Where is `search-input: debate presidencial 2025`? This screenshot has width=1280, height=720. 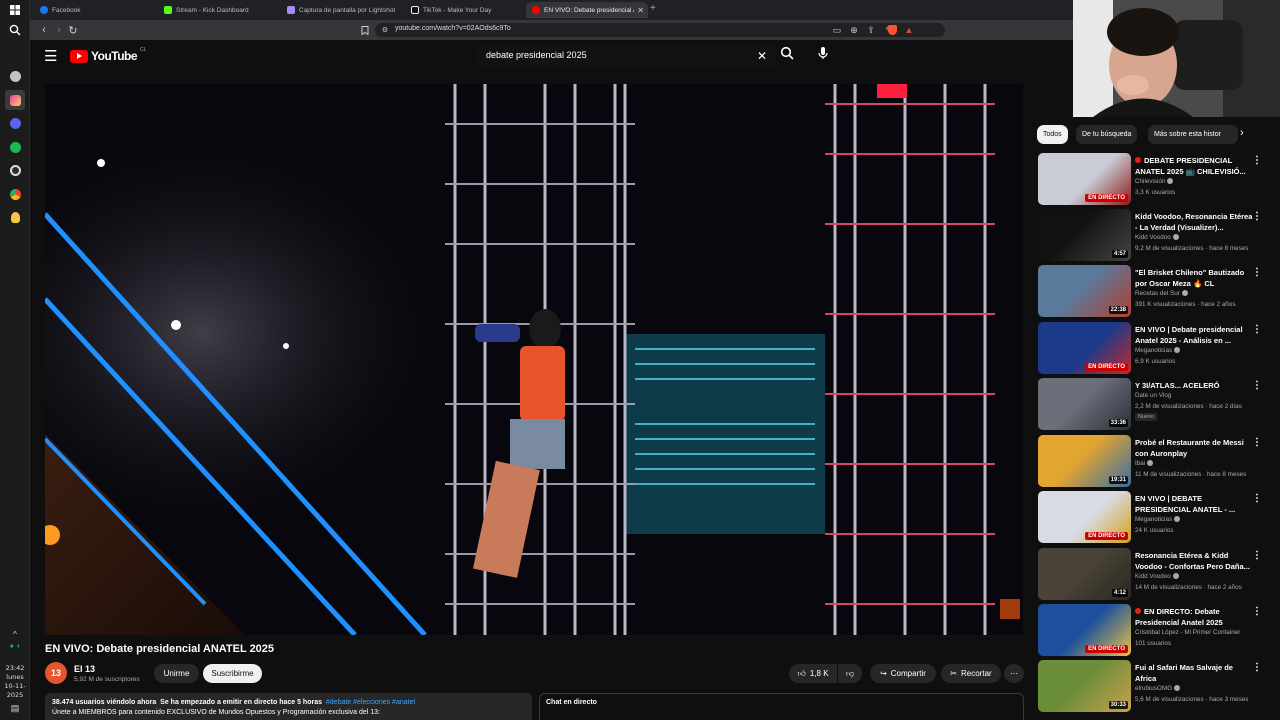
search-input: debate presidencial 2025 is located at coordinates (626, 56).